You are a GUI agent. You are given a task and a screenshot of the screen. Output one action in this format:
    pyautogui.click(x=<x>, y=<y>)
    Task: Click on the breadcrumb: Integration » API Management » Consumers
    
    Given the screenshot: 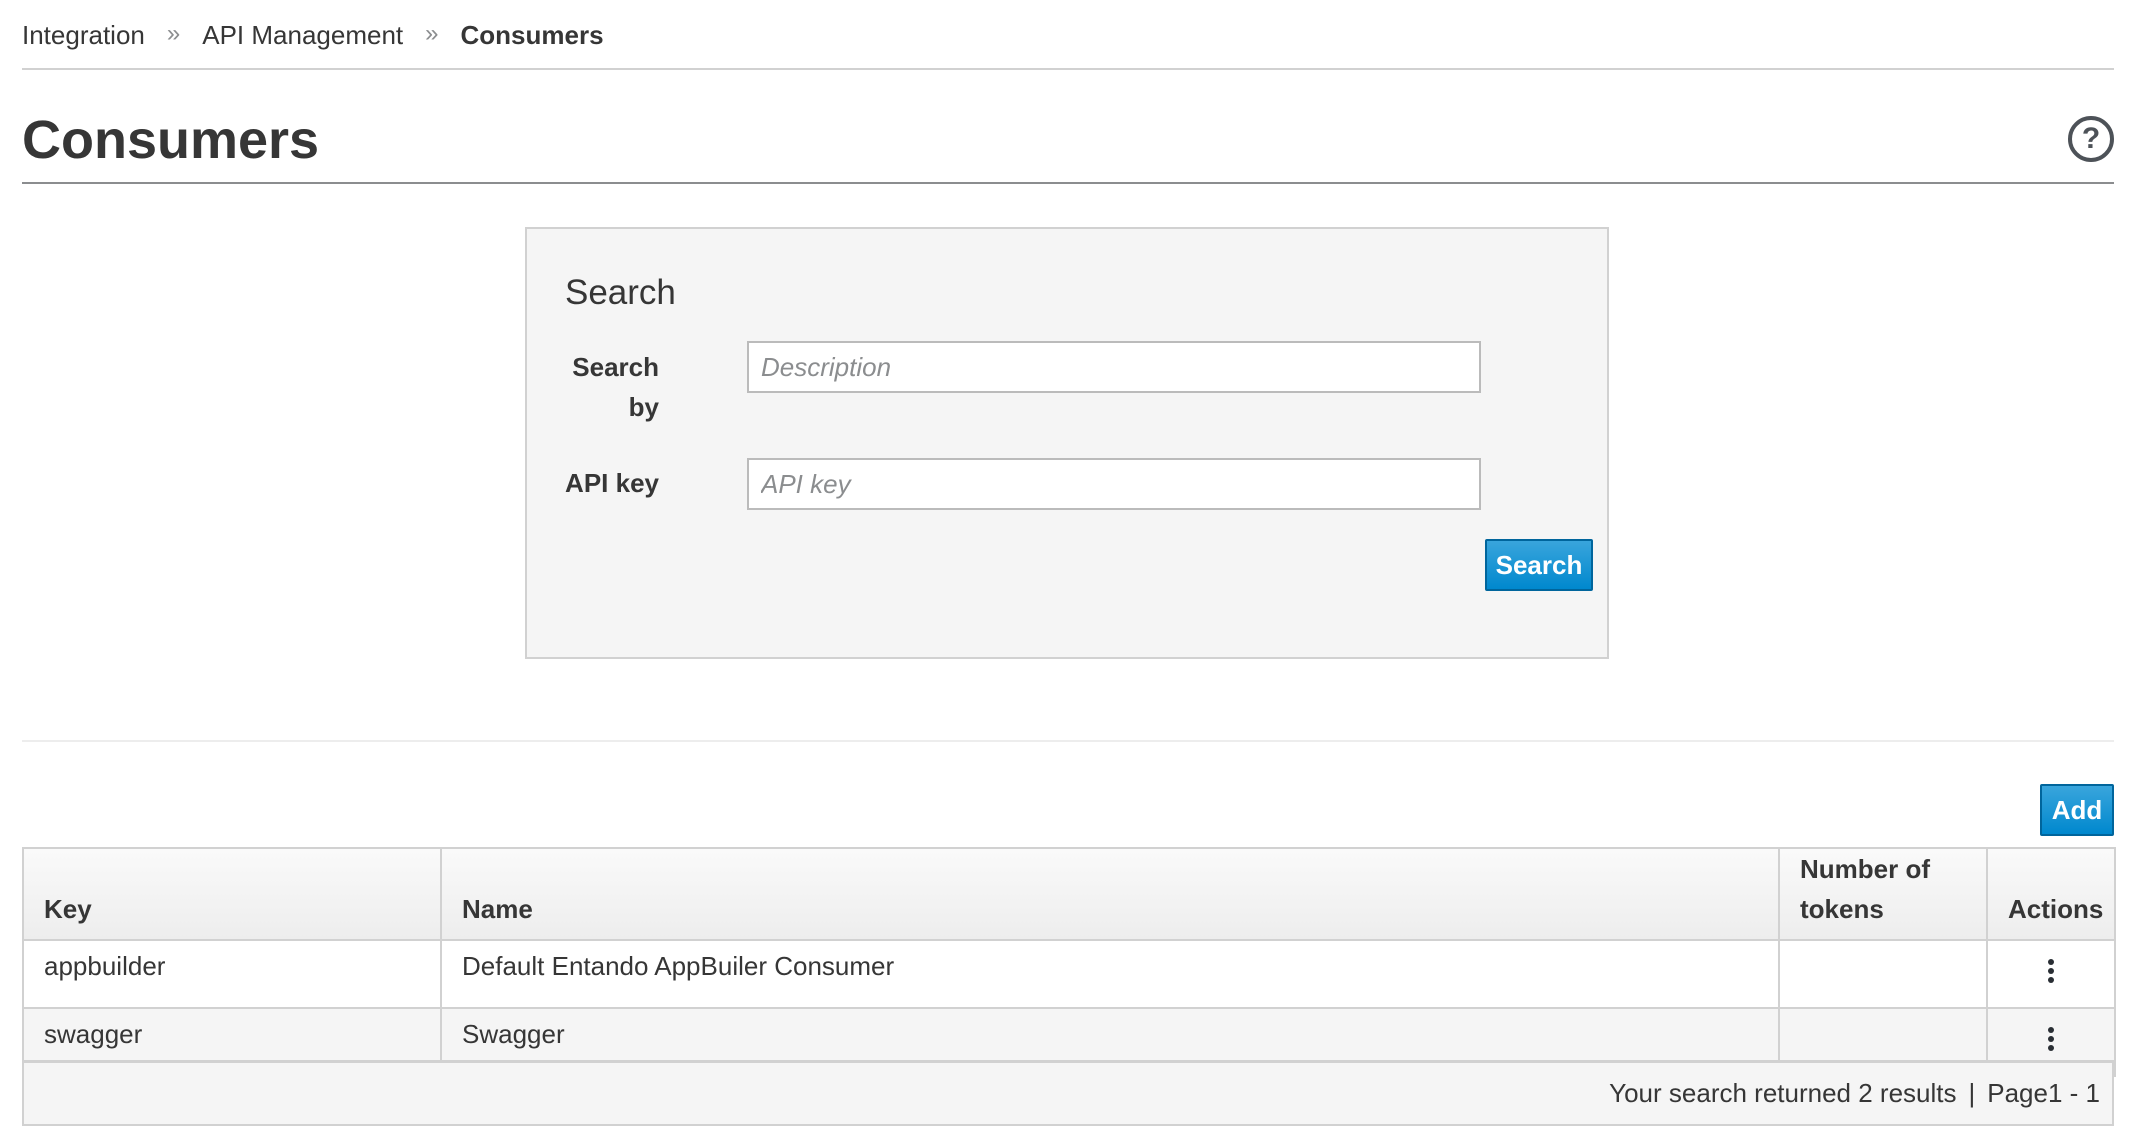 What is the action you would take?
    pyautogui.click(x=1068, y=35)
    